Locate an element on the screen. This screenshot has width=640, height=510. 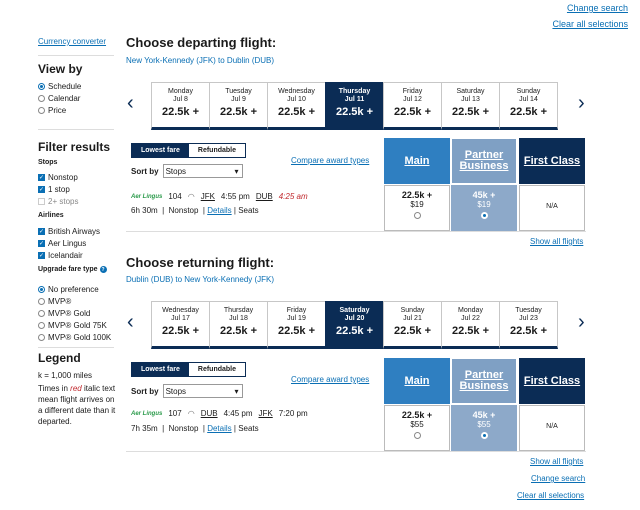
date-dow: Friday is located at coordinates (412, 91).